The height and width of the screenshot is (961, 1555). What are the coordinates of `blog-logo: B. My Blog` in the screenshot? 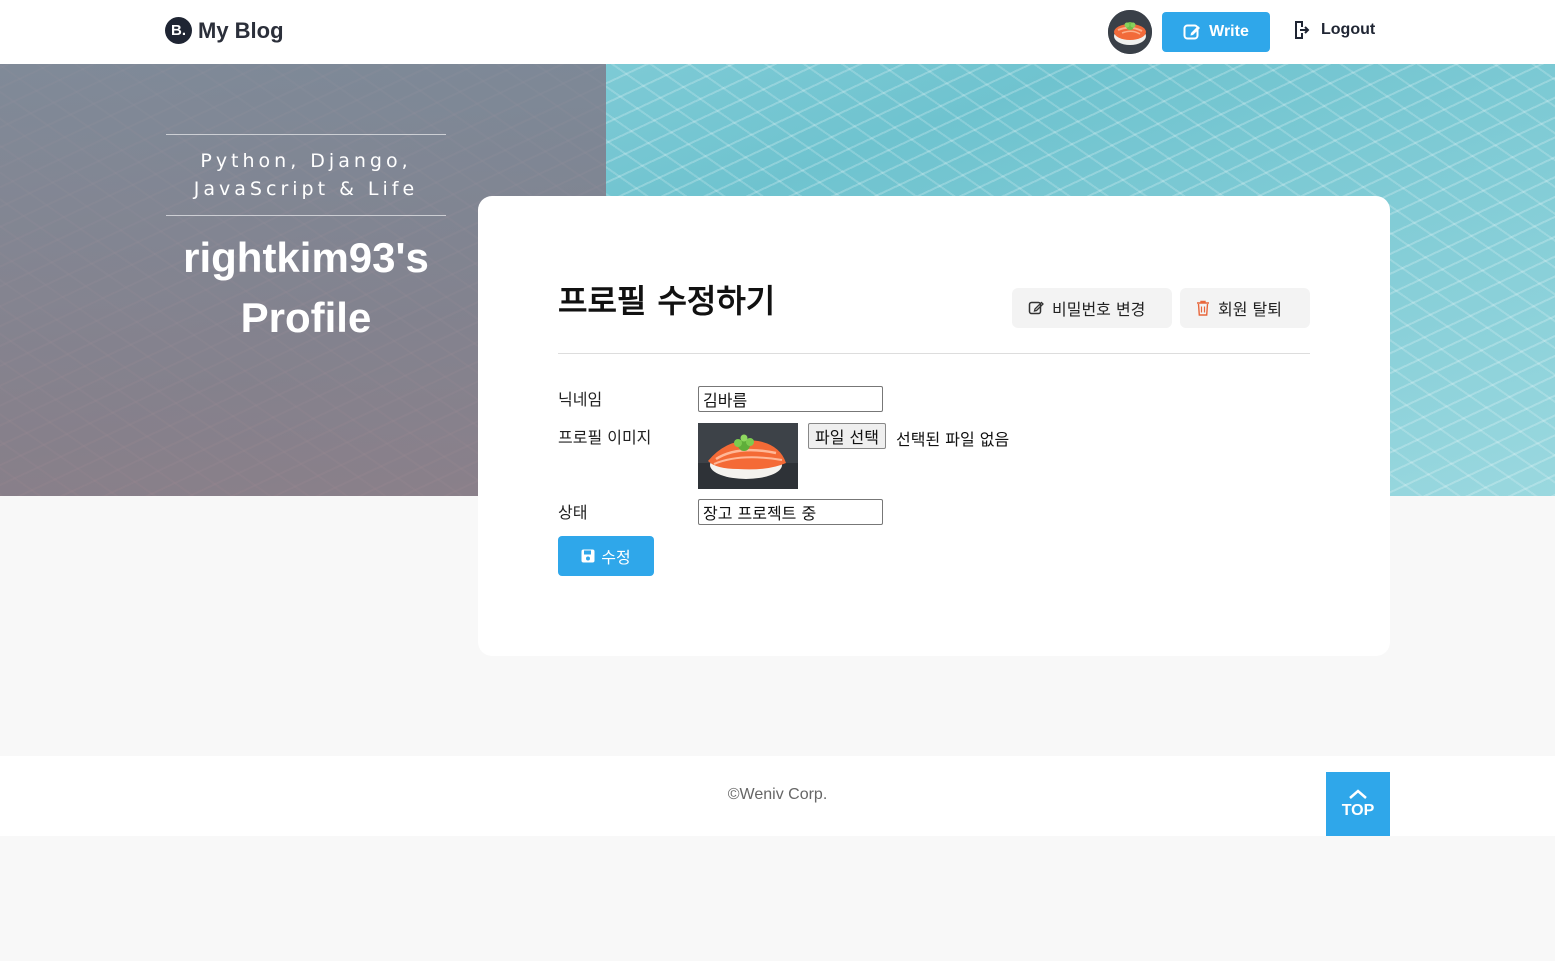 It's located at (224, 30).